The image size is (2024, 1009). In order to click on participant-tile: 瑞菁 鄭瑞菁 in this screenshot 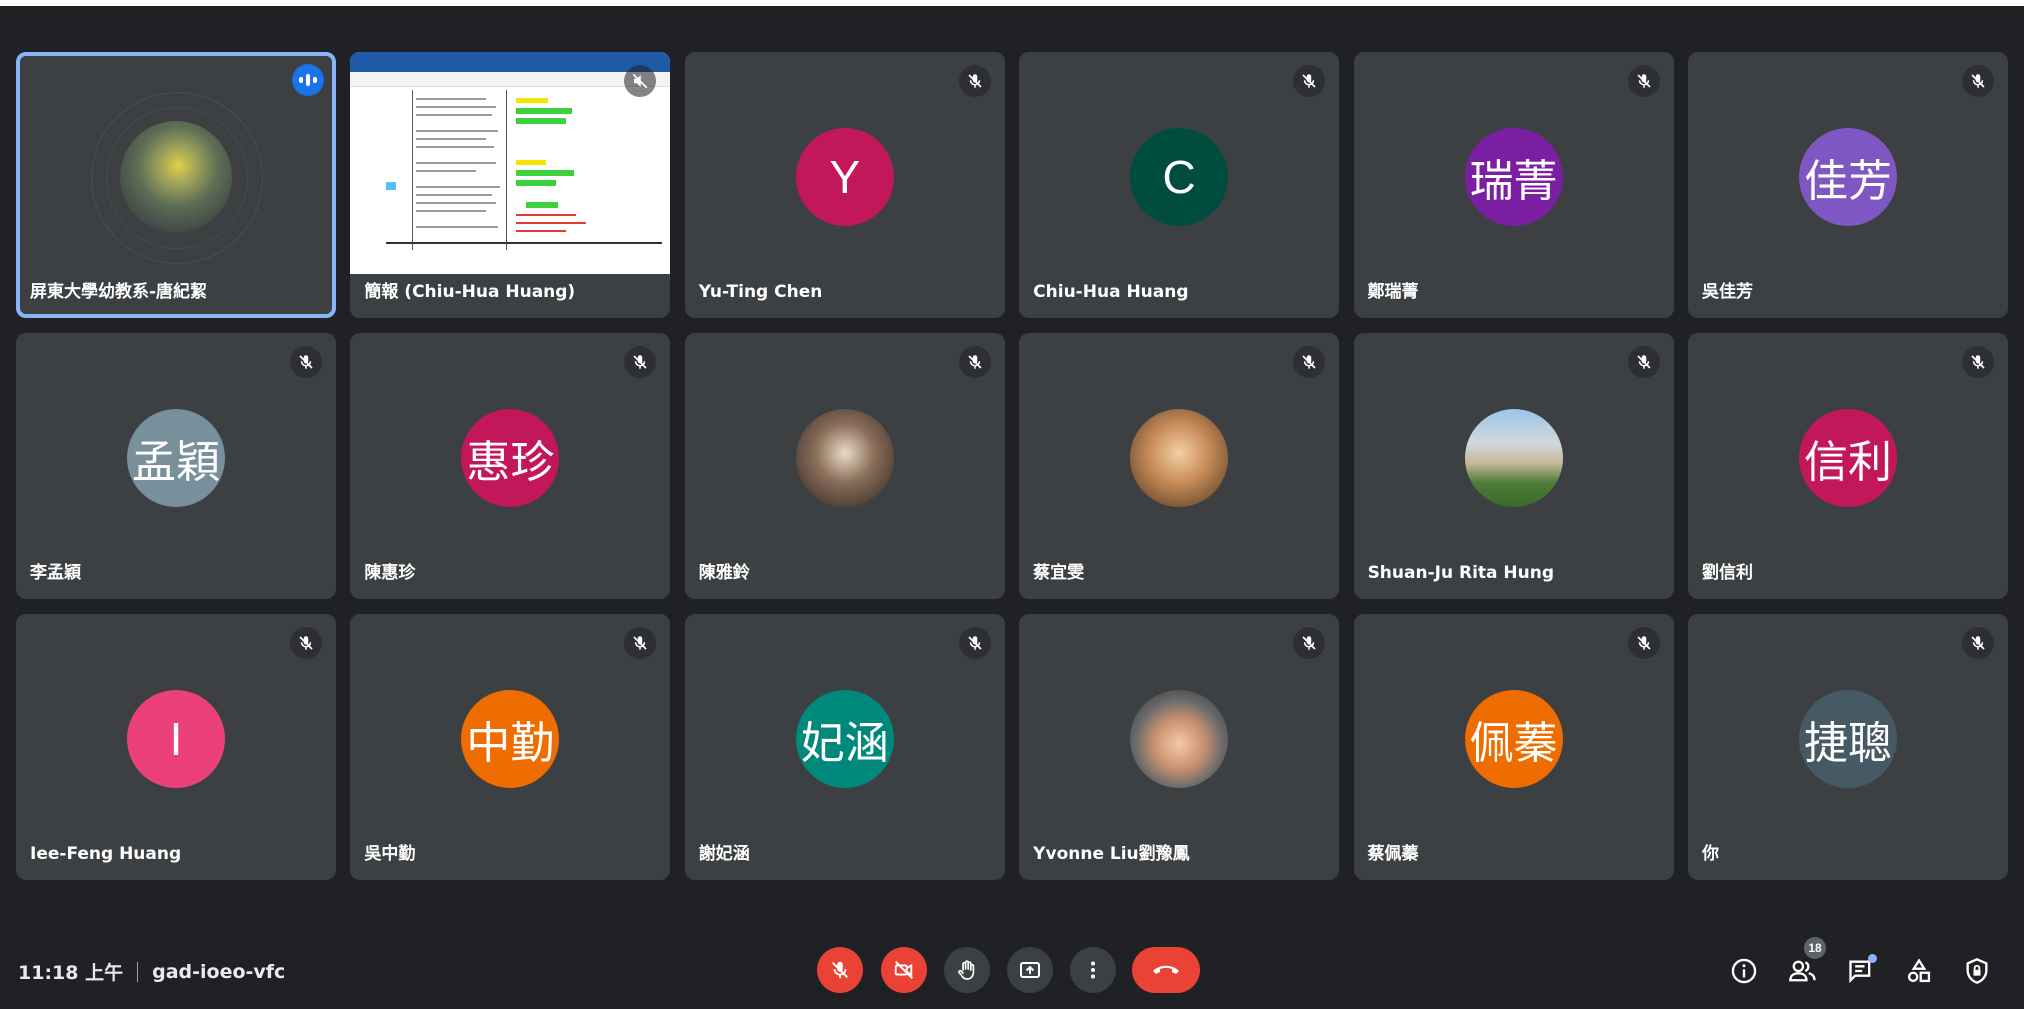, I will do `click(1513, 185)`.